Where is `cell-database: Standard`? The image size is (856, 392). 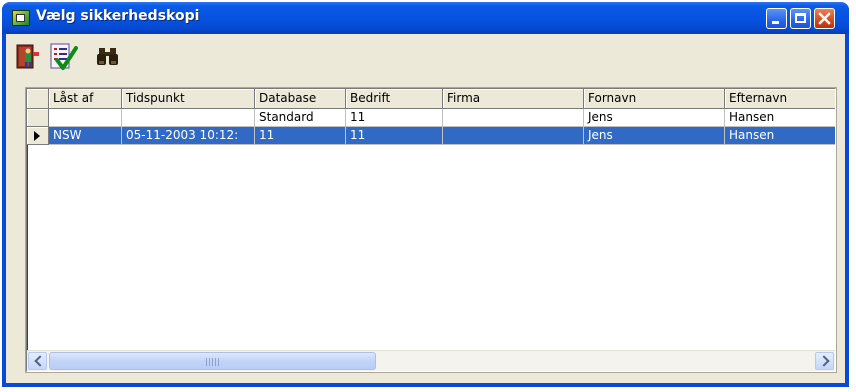 cell-database: Standard is located at coordinates (300, 118).